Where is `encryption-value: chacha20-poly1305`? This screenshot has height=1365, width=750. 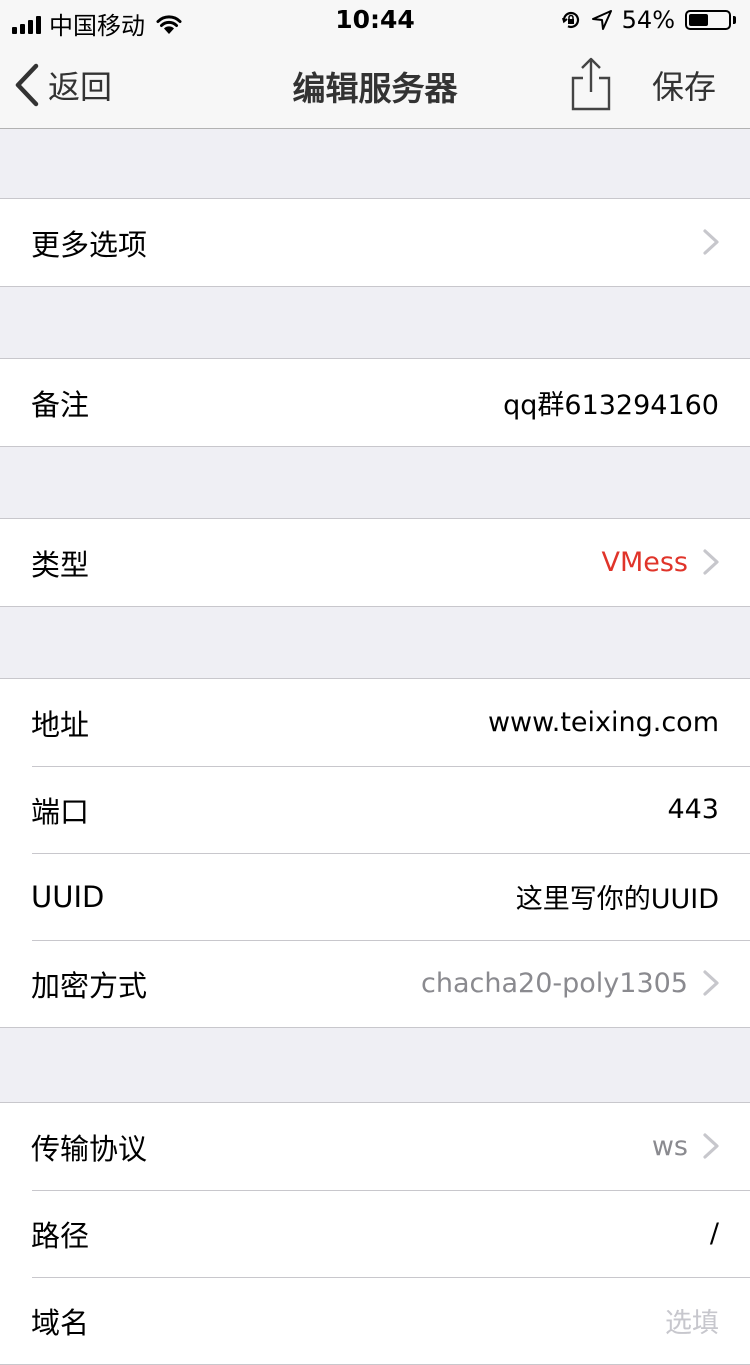 encryption-value: chacha20-poly1305 is located at coordinates (554, 983).